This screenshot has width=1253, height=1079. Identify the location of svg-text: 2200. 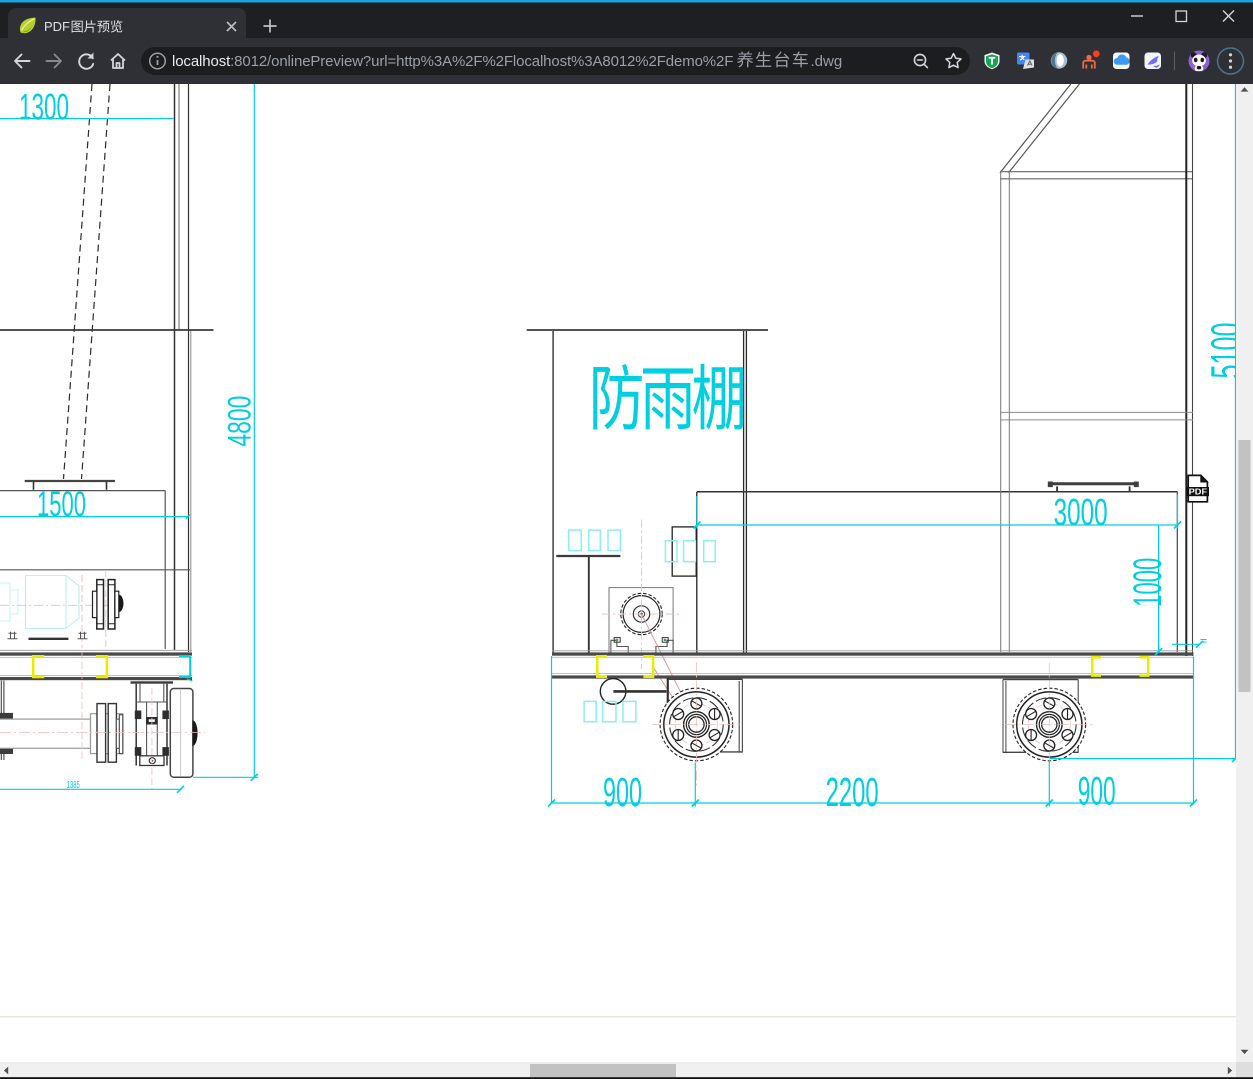
(852, 792).